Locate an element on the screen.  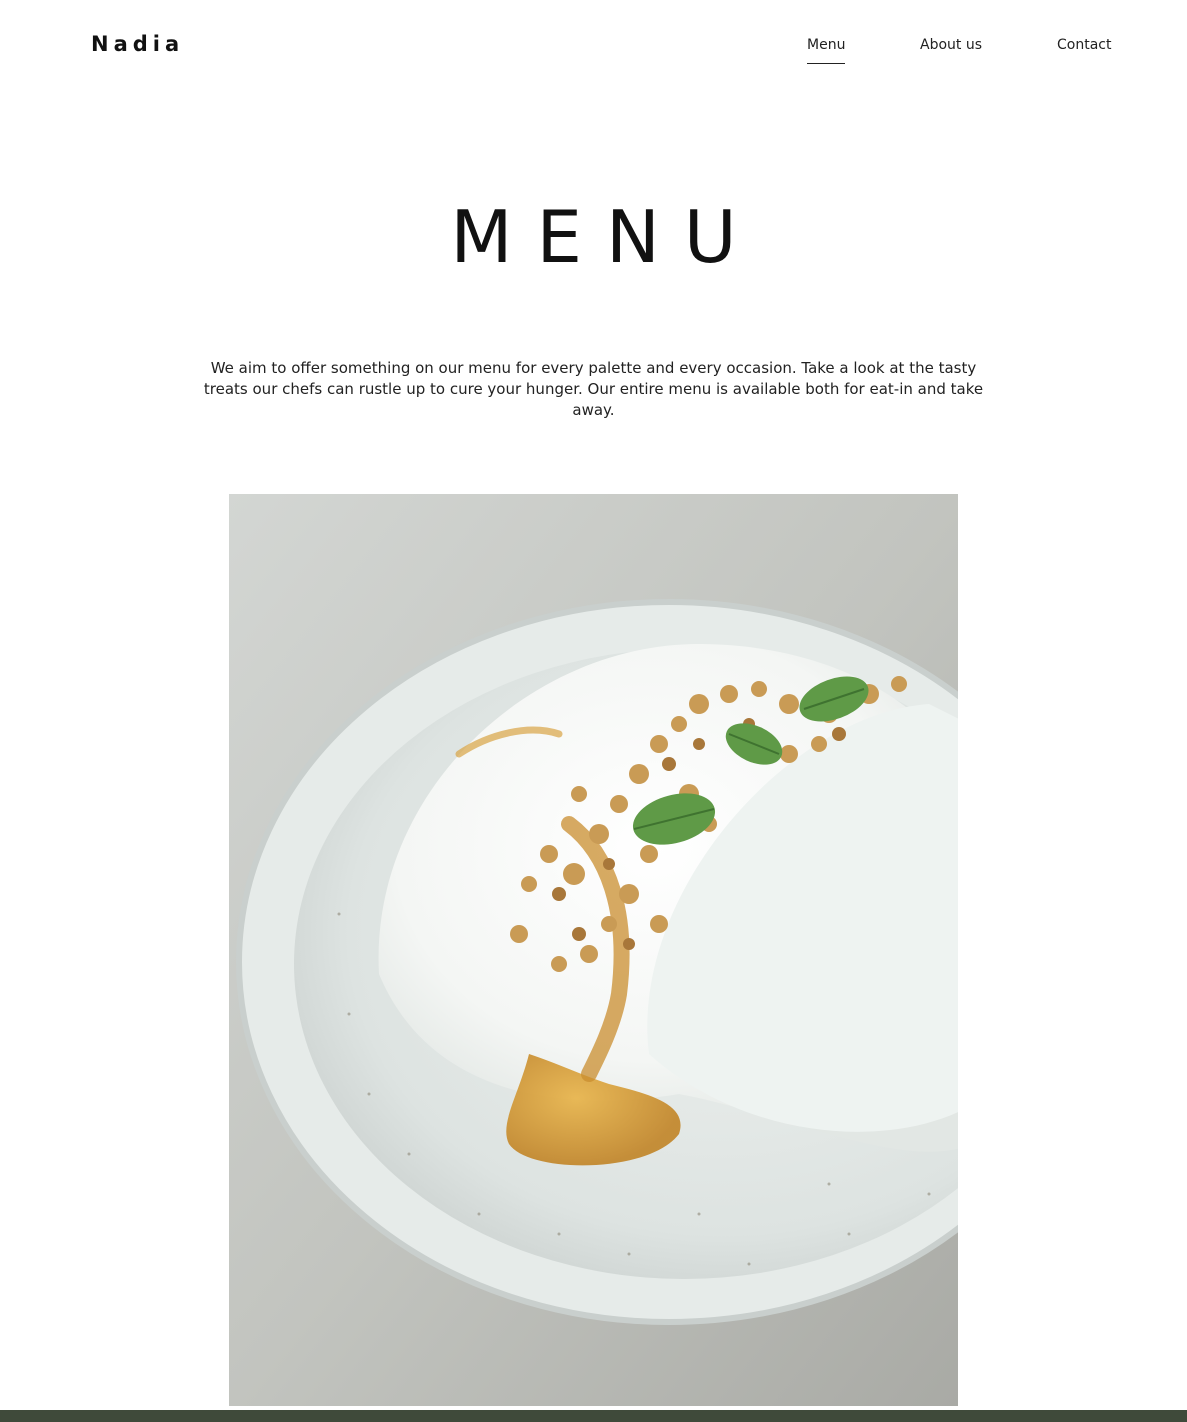
footer-bar is located at coordinates (593, 1416).